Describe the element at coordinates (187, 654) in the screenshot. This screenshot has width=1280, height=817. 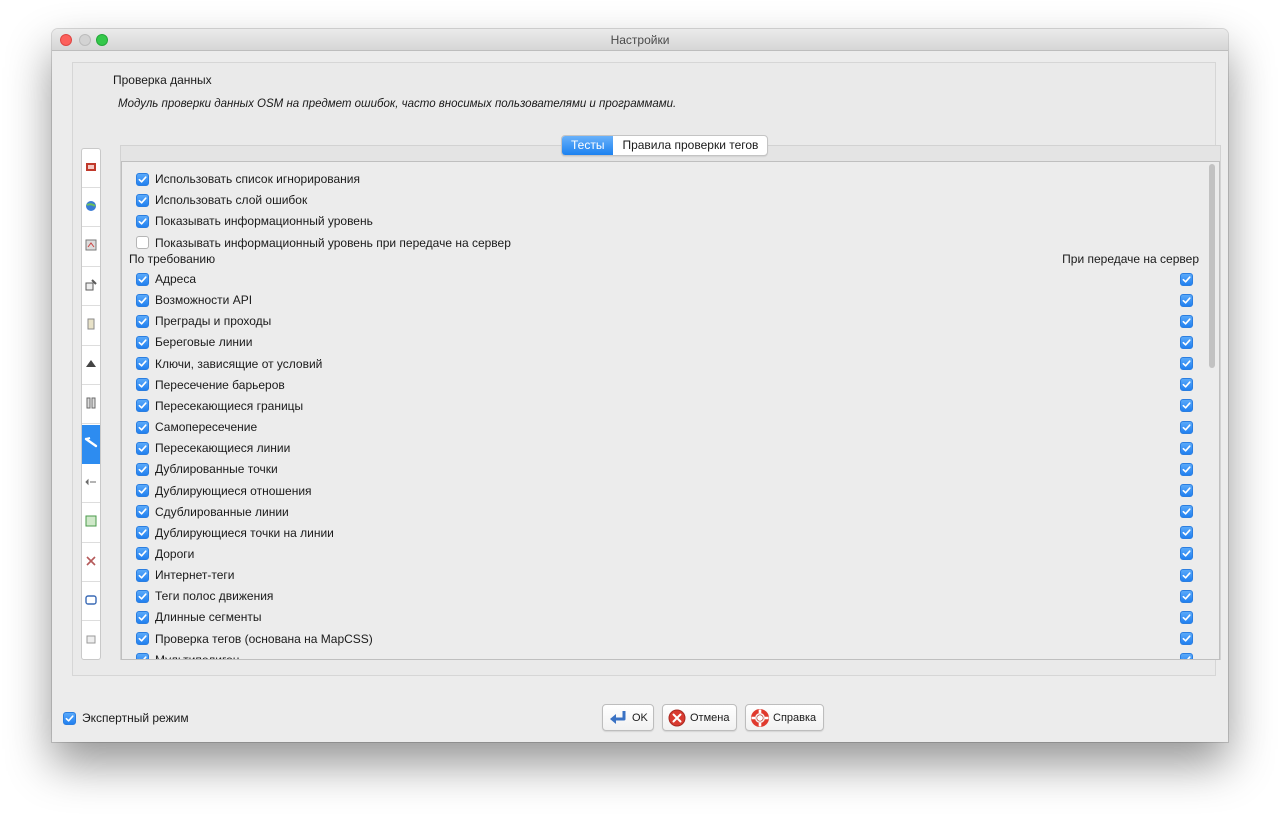
I see `test-row: Мультиполигон` at that location.